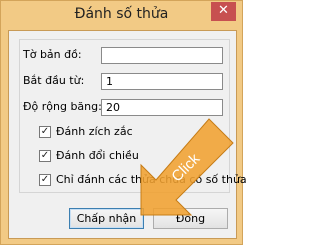  Describe the element at coordinates (94, 131) in the screenshot. I see `zigzag-label: Đánh zích zắc` at that location.